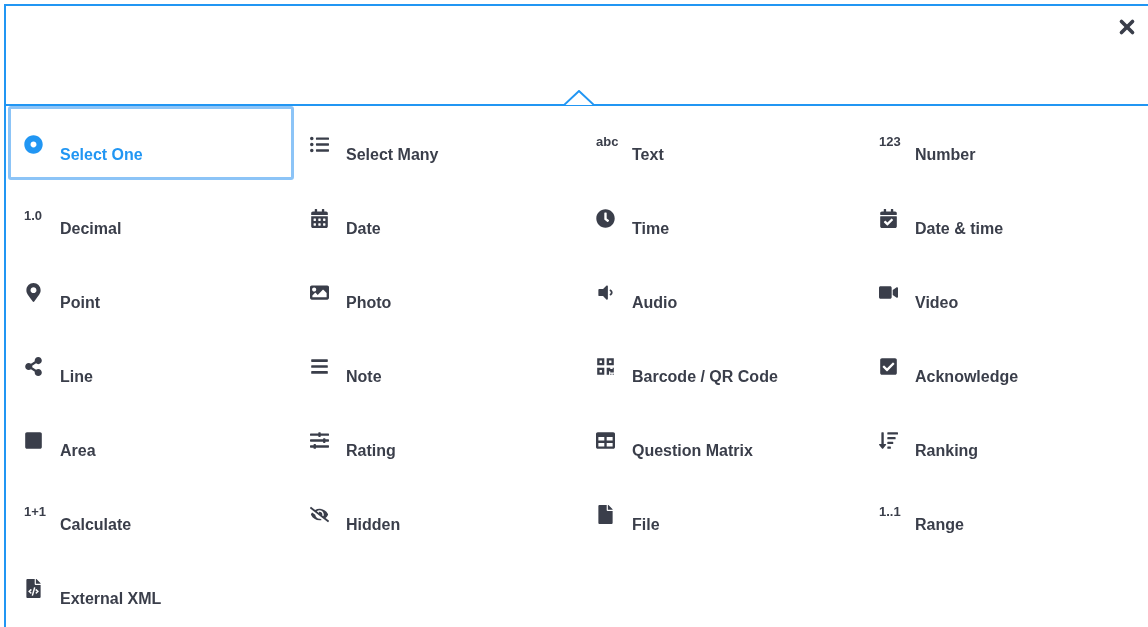 This screenshot has width=1148, height=627. I want to click on question-type-item: Select Many, so click(437, 143).